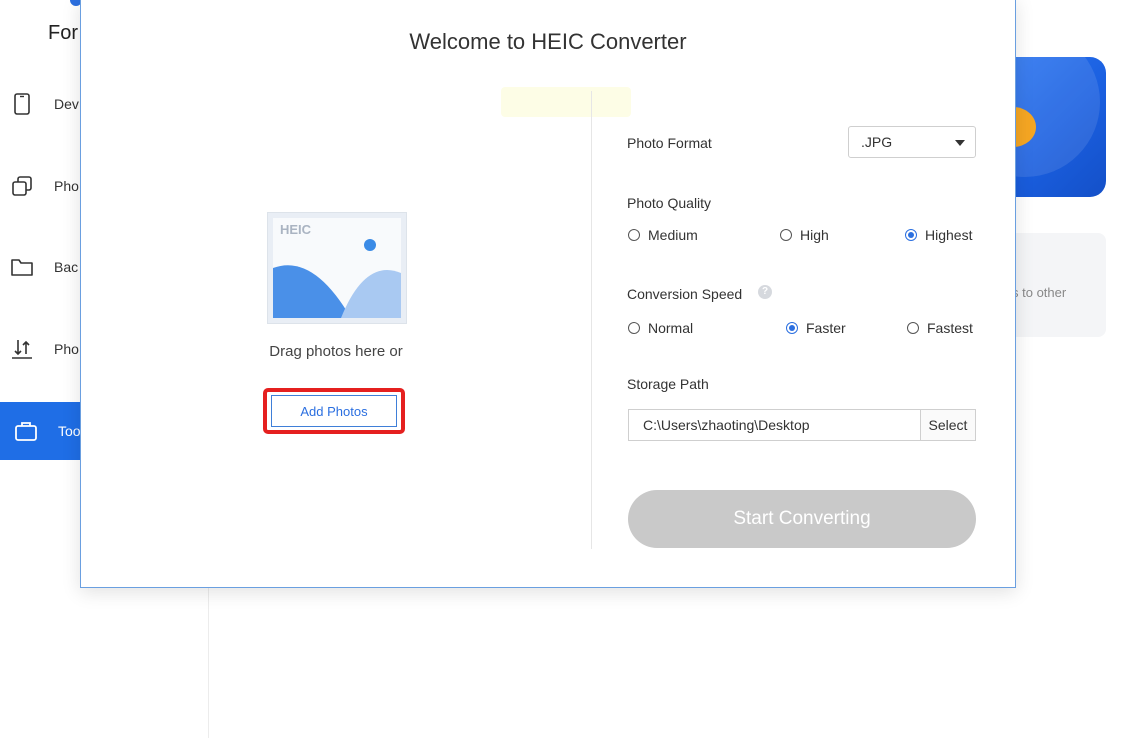  I want to click on heic-label: HEIC, so click(296, 229).